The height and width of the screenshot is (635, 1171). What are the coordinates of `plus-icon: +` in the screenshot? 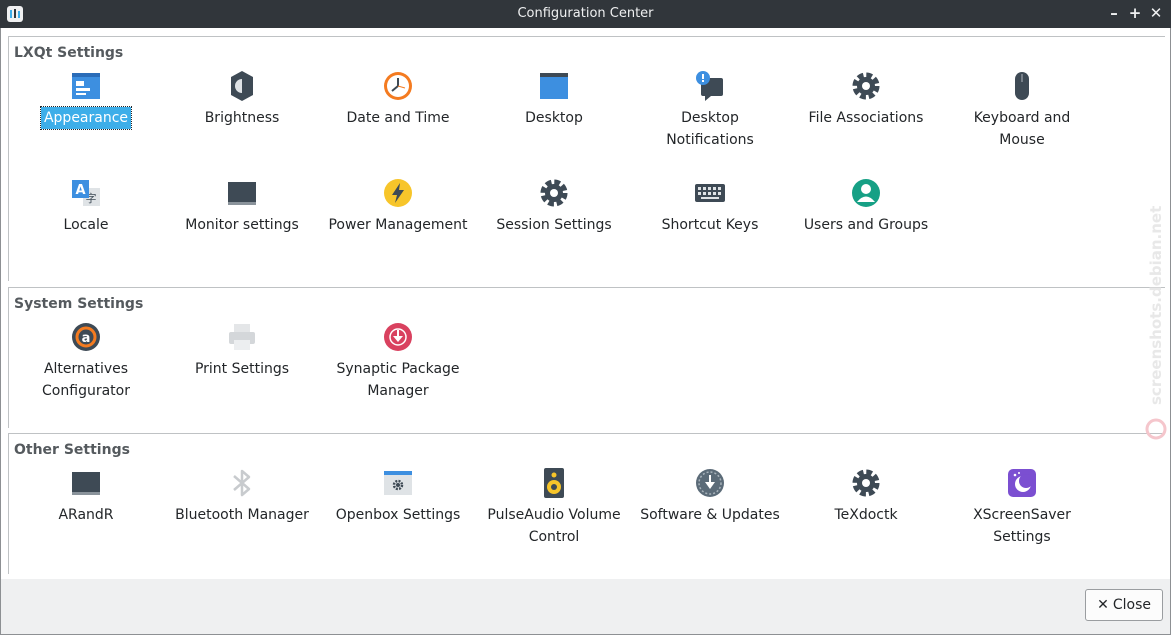 It's located at (1135, 13).